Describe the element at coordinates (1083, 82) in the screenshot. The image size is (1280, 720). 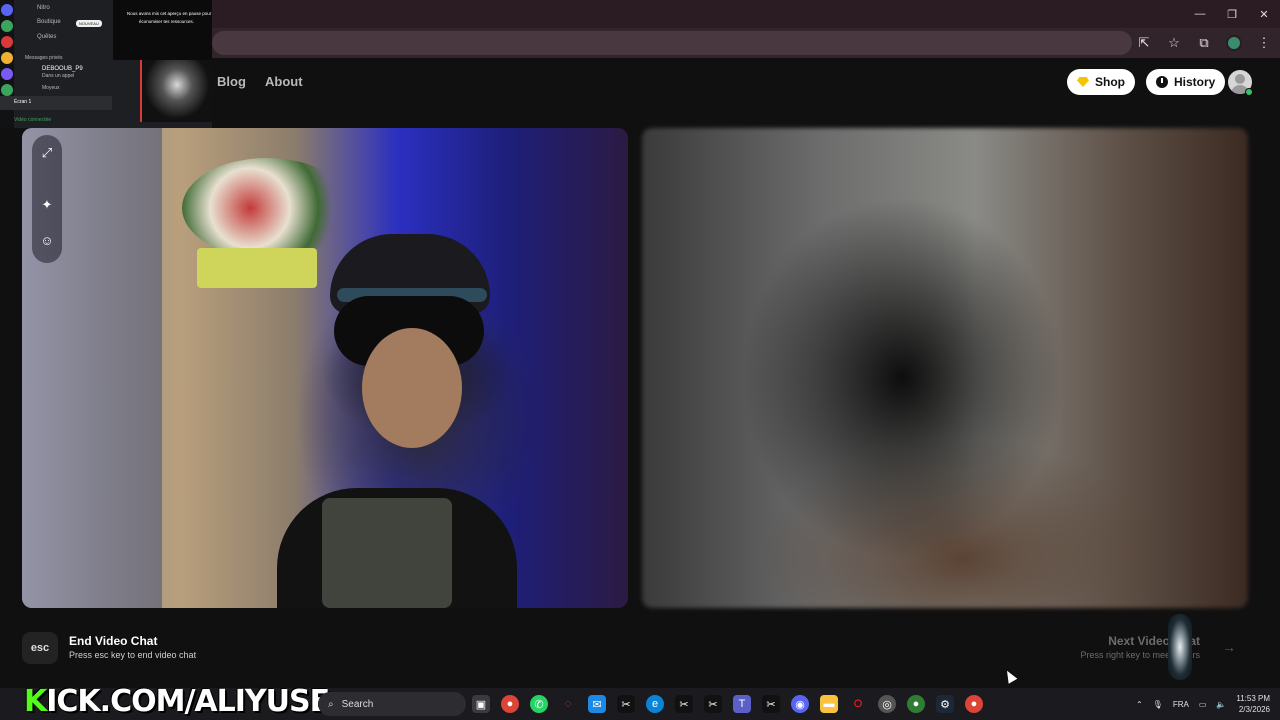
I see `gem-icon` at that location.